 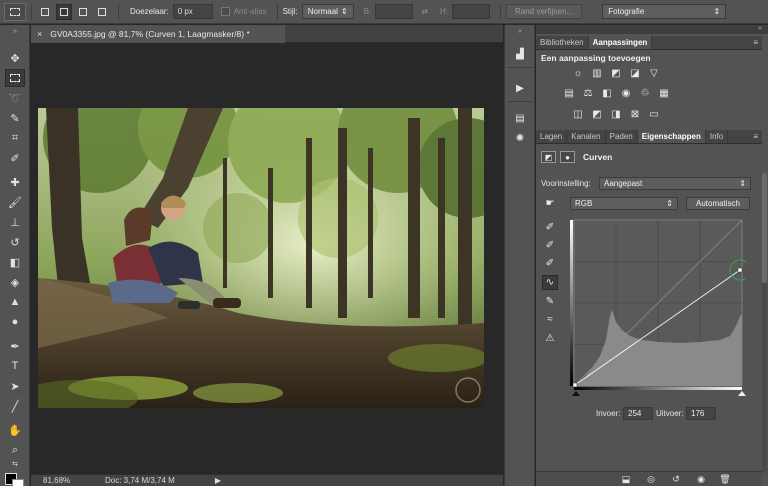 What do you see at coordinates (15, 302) in the screenshot?
I see `blur-tool-icon: ▲` at bounding box center [15, 302].